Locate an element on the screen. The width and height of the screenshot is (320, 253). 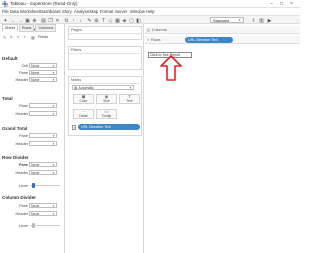
grand-total-pane-select: ▼ is located at coordinates (43, 135).